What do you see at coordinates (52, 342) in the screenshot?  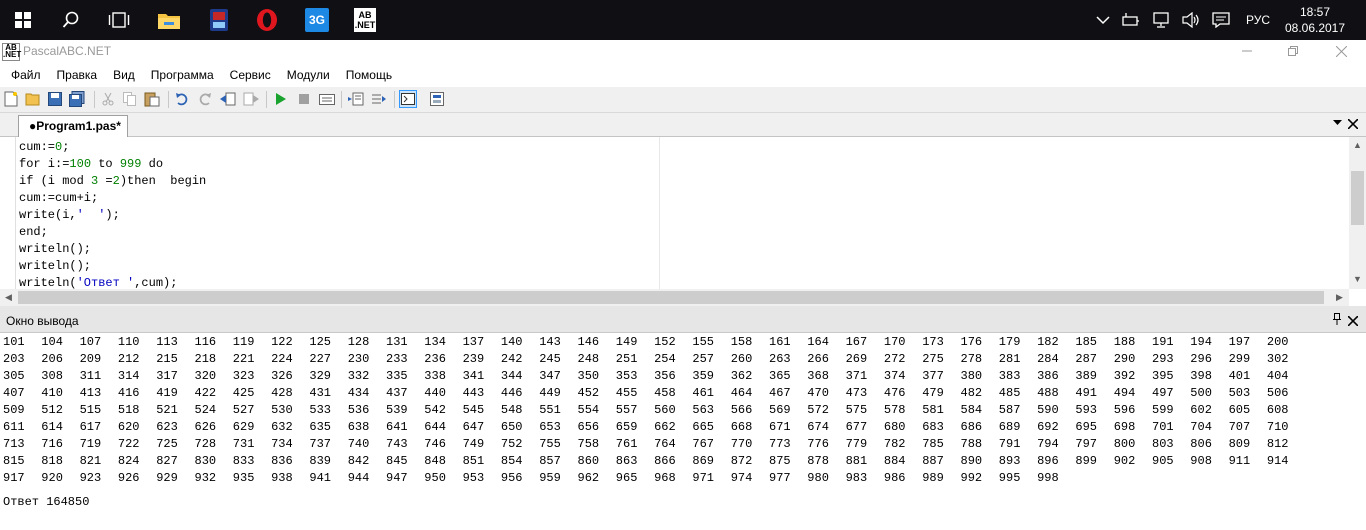 I see `output-value: 104` at bounding box center [52, 342].